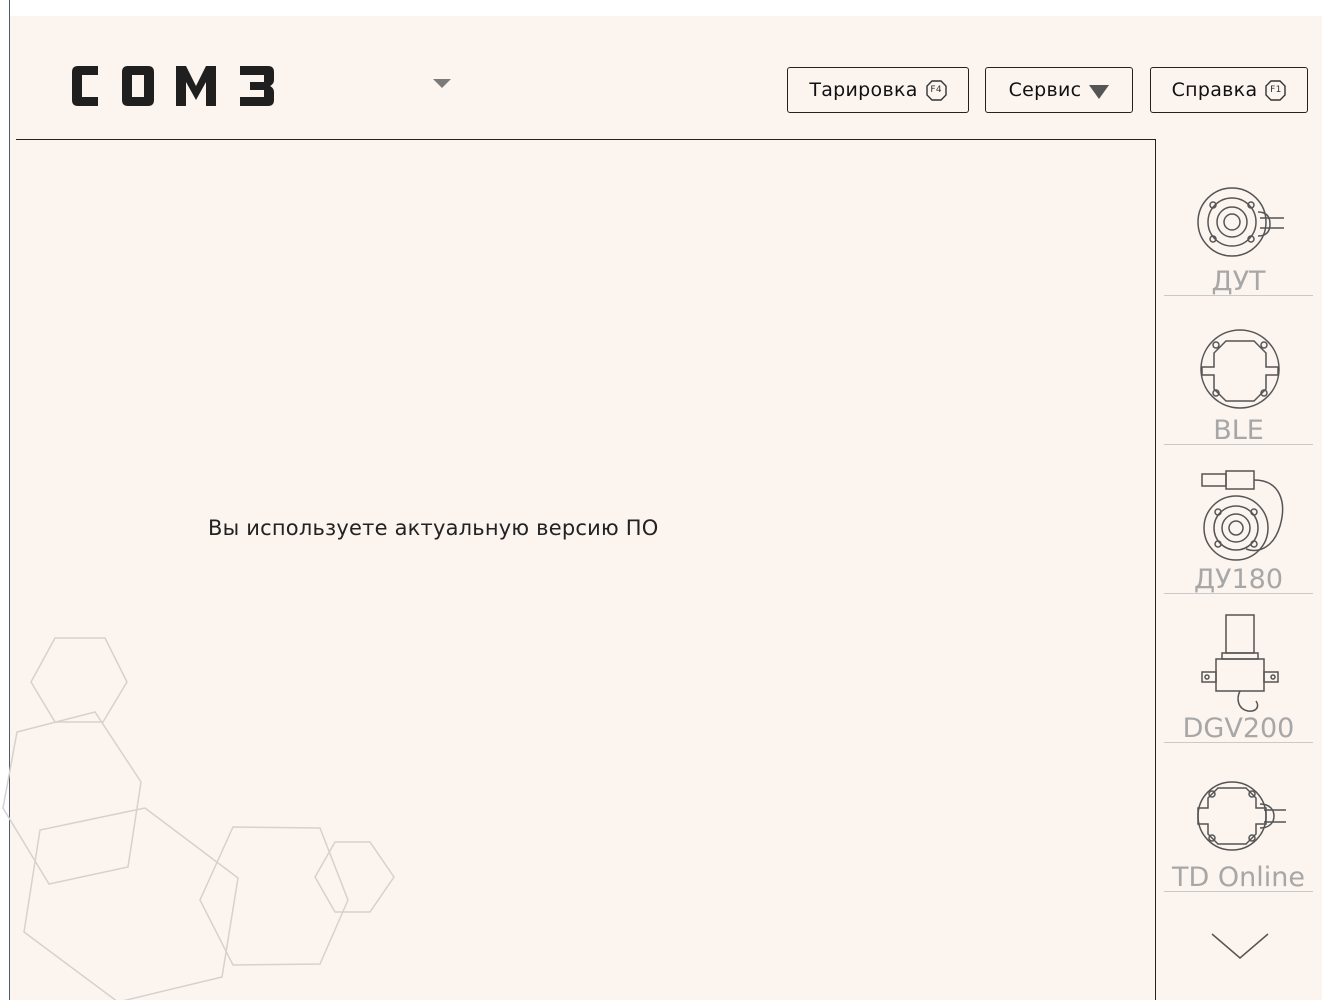 This screenshot has height=1000, width=1322. What do you see at coordinates (173, 86) in the screenshot?
I see `com3-logo` at bounding box center [173, 86].